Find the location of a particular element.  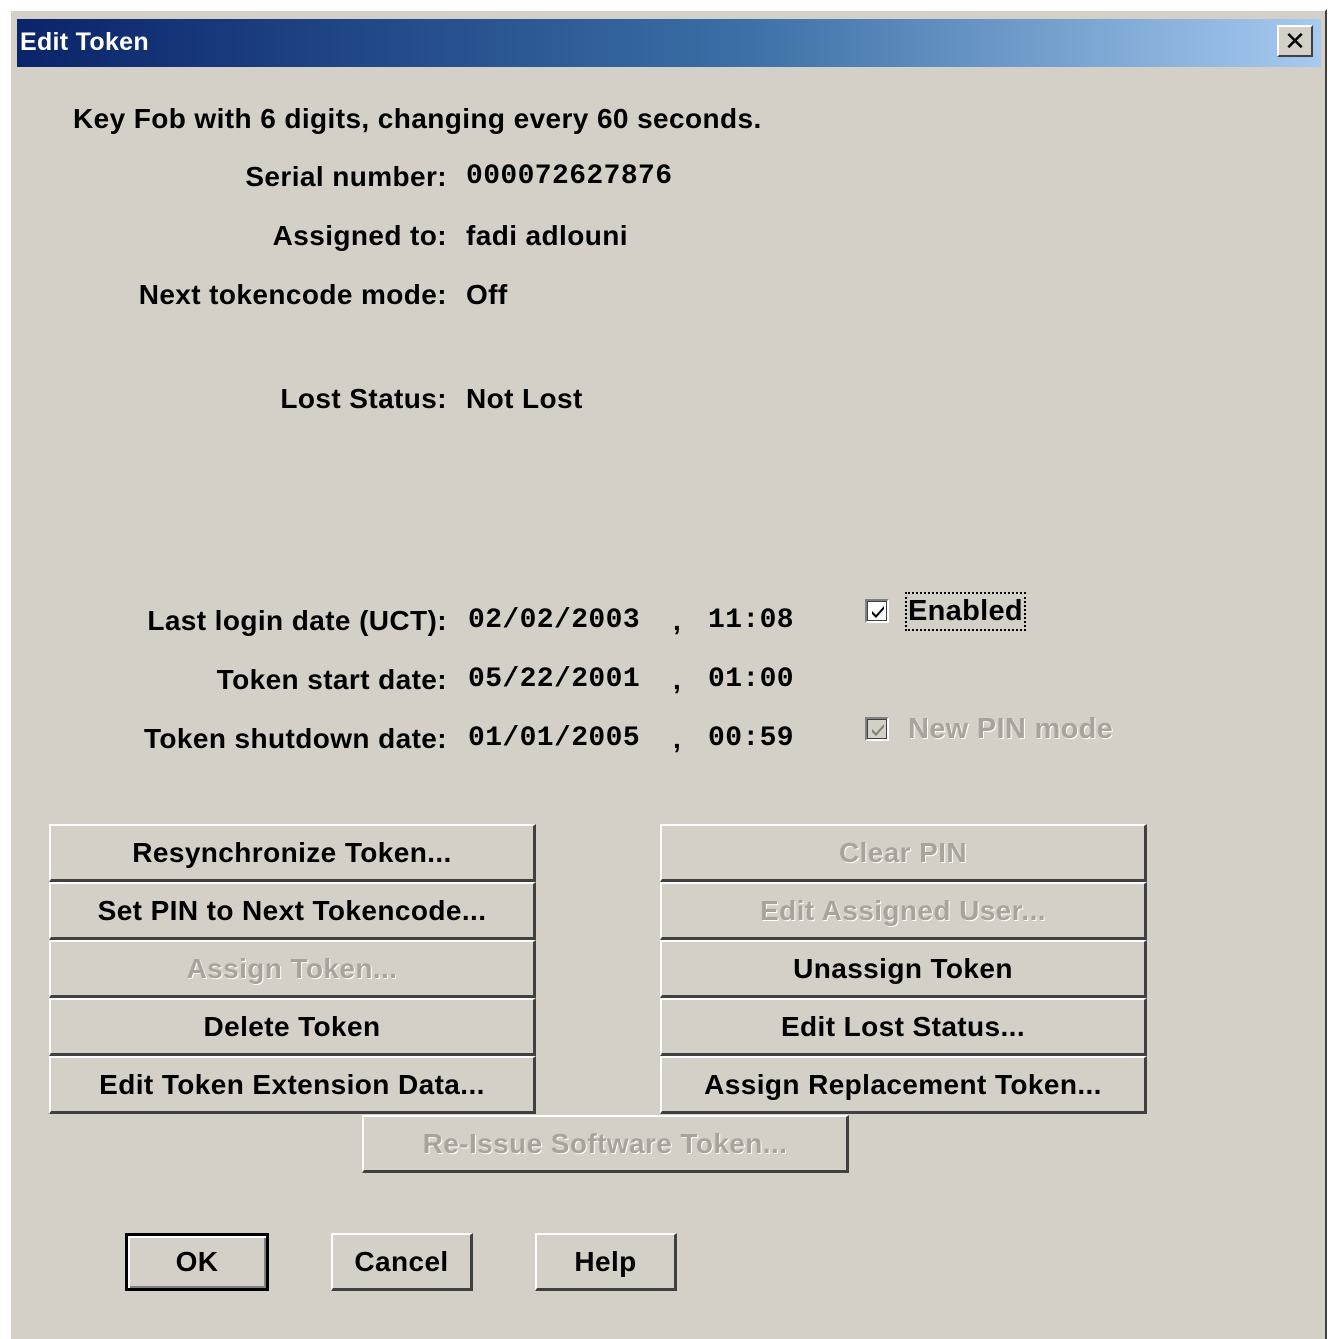

ok-button: OK is located at coordinates (197, 1262).